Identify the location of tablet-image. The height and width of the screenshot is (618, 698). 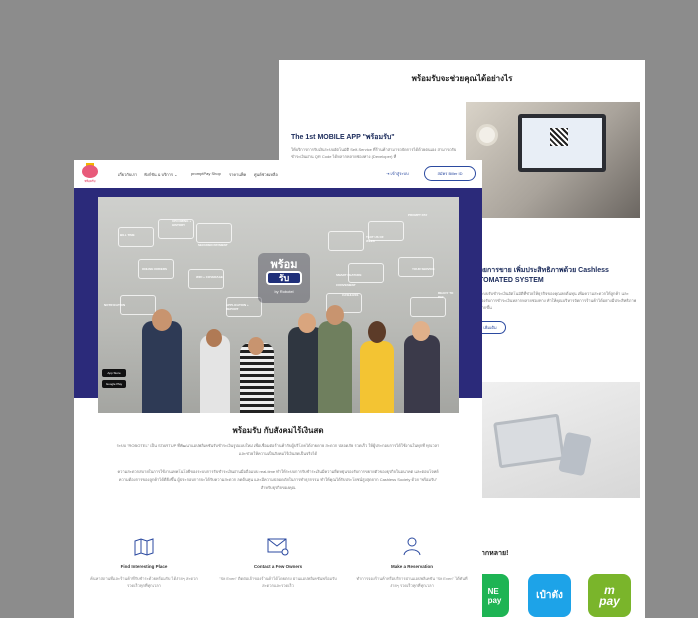
(529, 441).